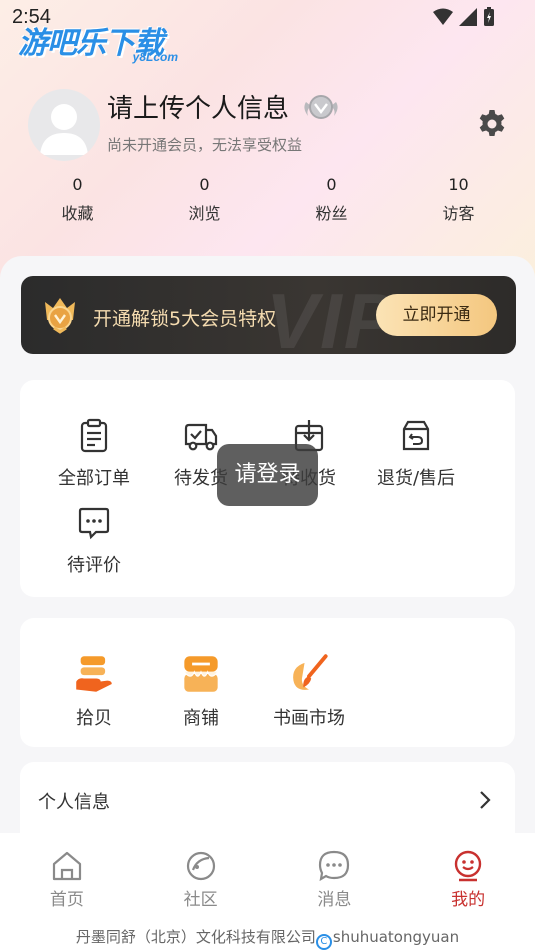  Describe the element at coordinates (416, 454) in the screenshot. I see `order-returns: 退货/售后` at that location.